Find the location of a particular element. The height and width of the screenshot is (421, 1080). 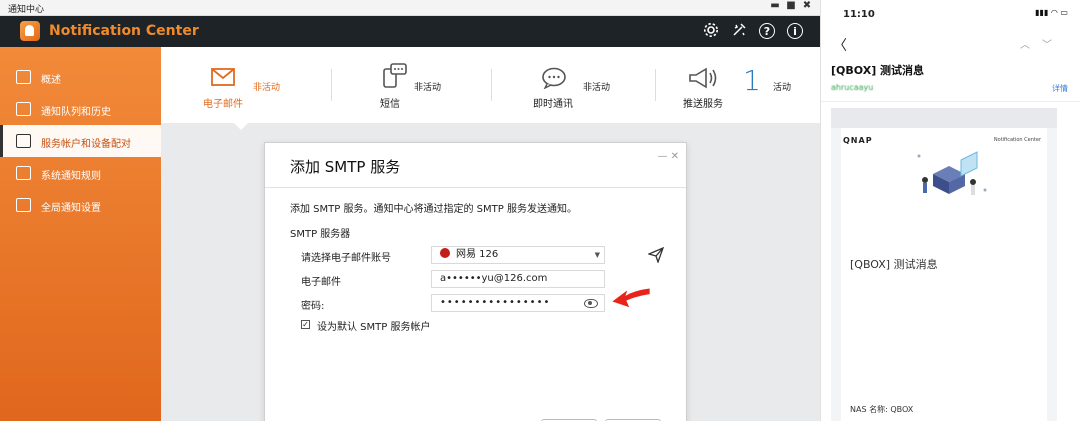

sms-icon is located at coordinates (395, 78).